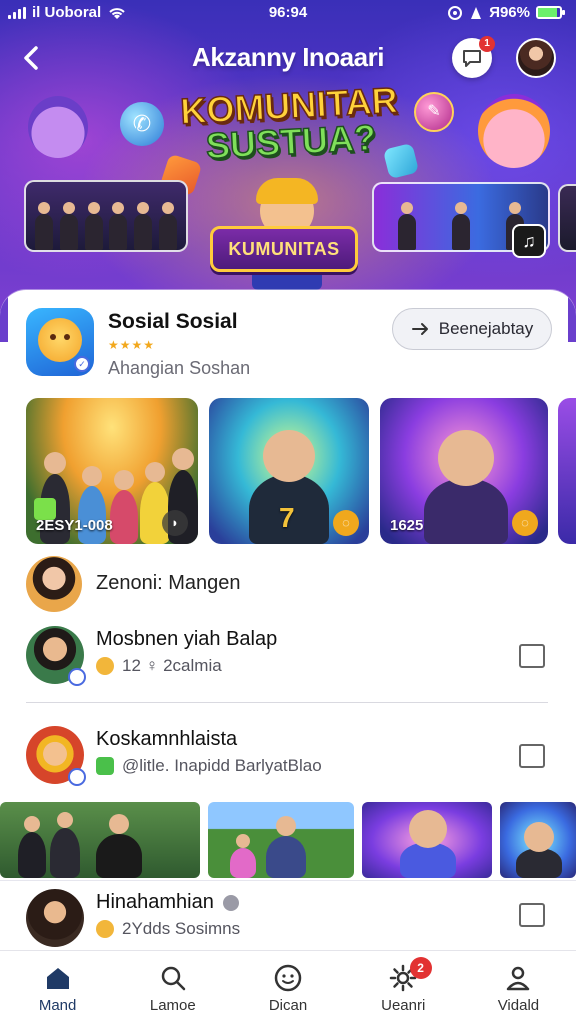 The image size is (576, 1024). I want to click on messages-button: 1, so click(473, 57).